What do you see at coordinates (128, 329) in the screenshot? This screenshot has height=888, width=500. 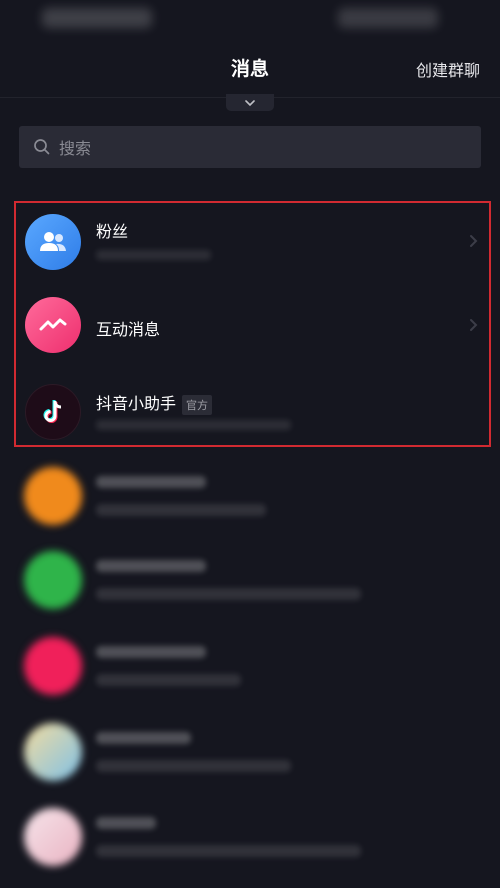 I see `list-item-title: 互动消息` at bounding box center [128, 329].